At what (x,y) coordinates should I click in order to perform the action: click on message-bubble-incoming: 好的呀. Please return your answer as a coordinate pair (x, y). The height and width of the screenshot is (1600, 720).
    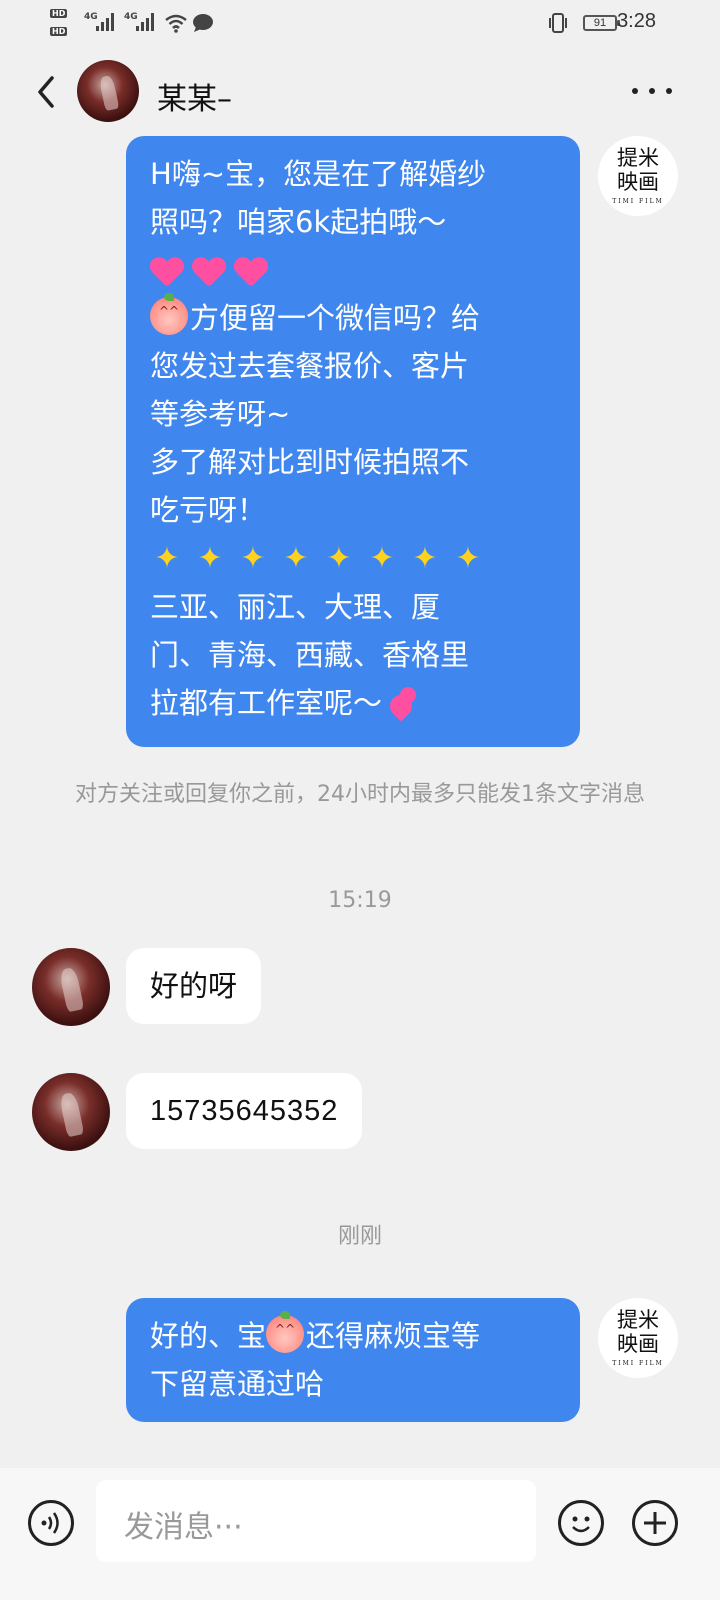
    Looking at the image, I should click on (194, 986).